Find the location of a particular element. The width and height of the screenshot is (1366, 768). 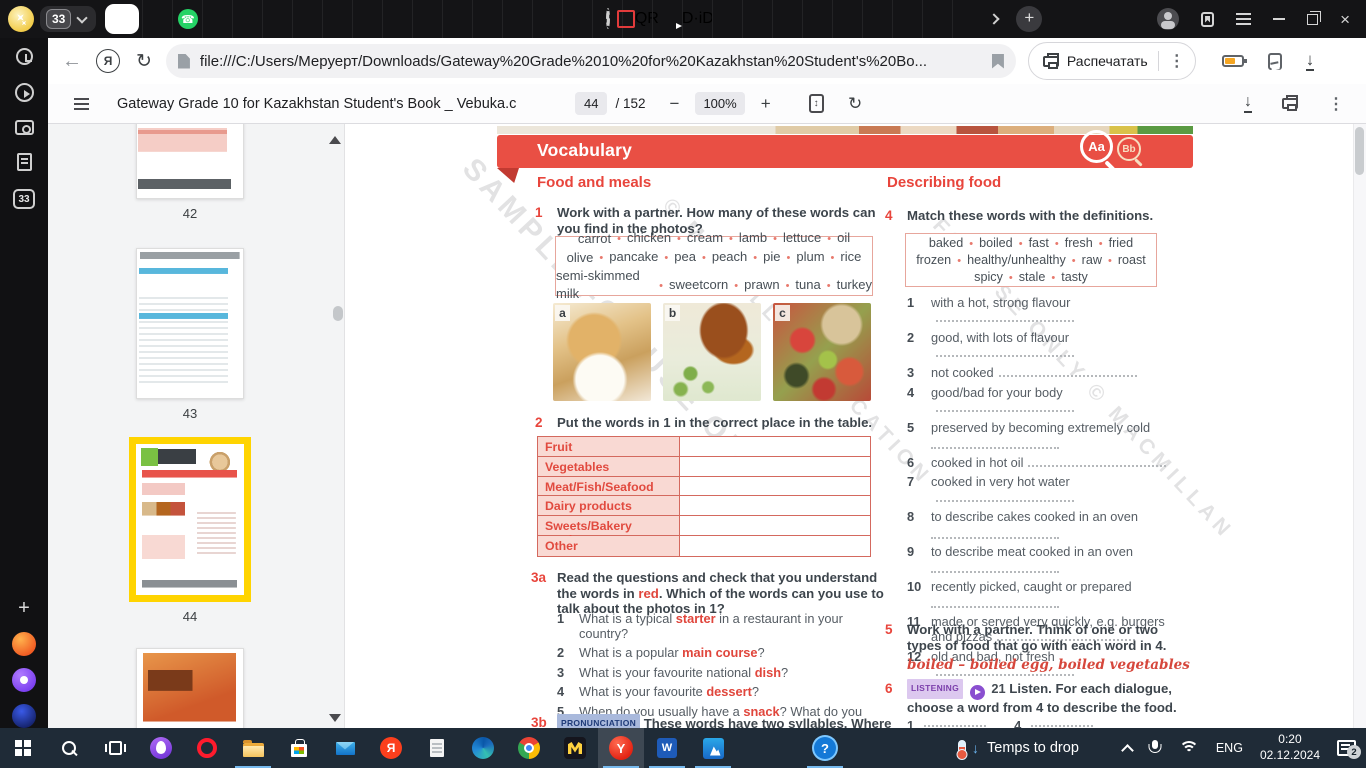

pdf-more-menu-icon: ⋮ is located at coordinates (1336, 104).